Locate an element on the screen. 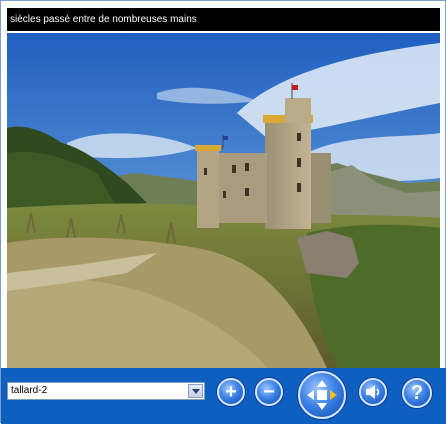  minus-icon: − is located at coordinates (269, 391).